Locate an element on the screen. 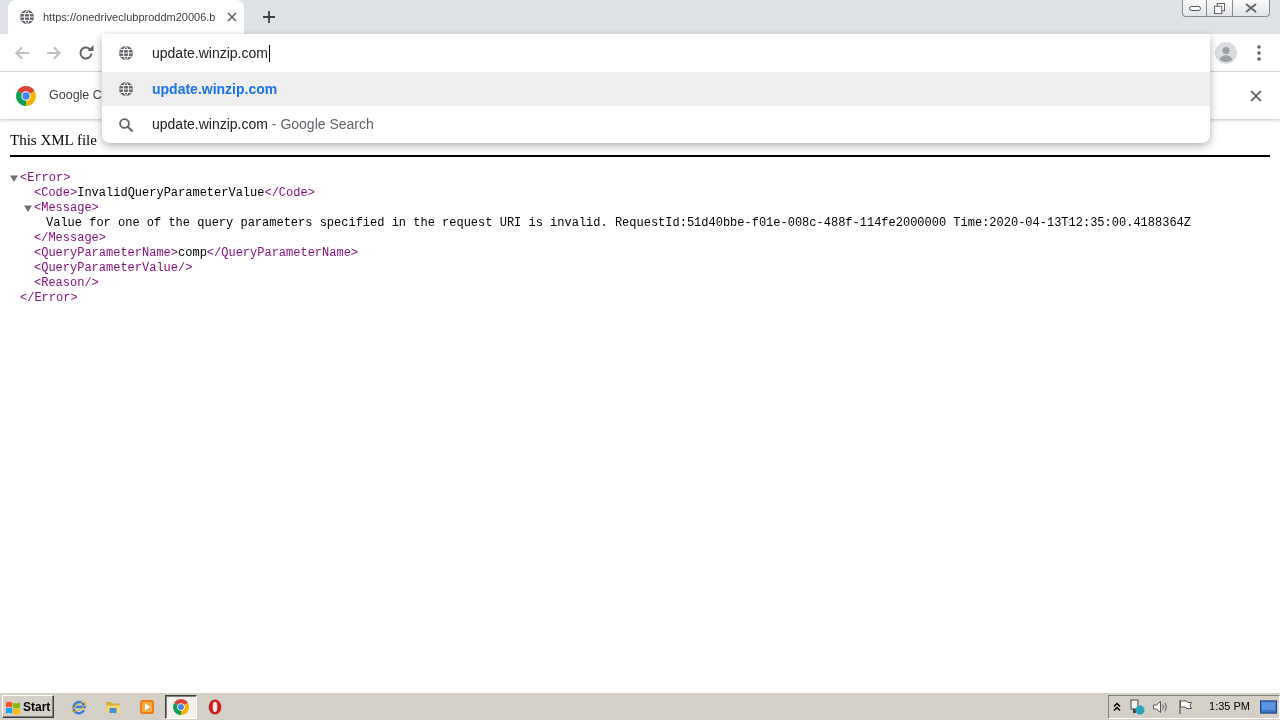 Image resolution: width=1280 pixels, height=720 pixels. minimize-button is located at coordinates (1194, 8).